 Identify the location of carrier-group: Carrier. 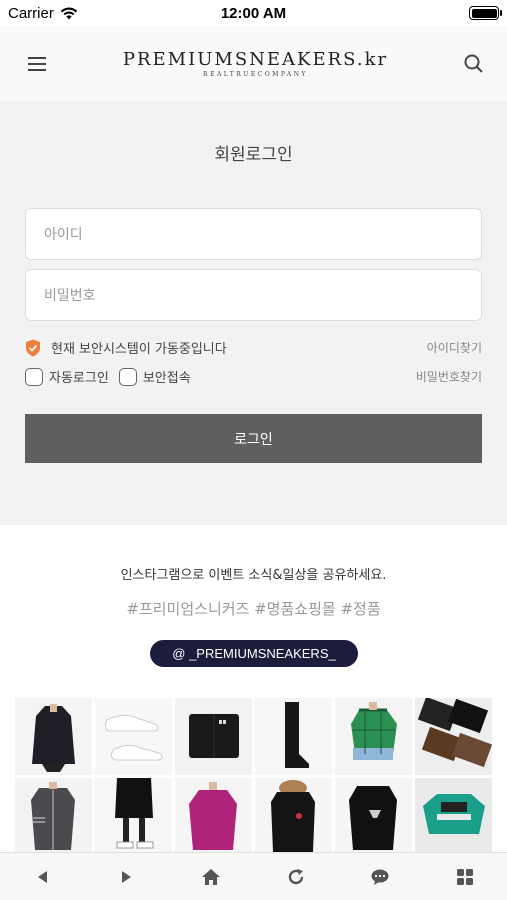
(43, 13).